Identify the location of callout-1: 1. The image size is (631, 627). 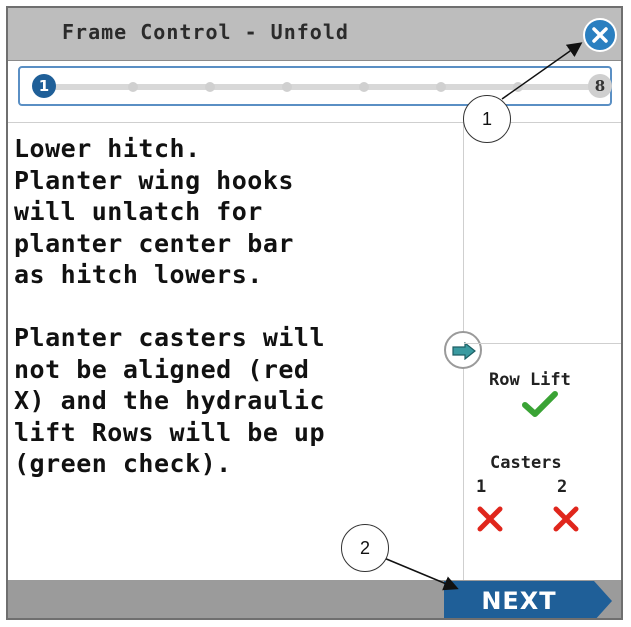
(487, 119).